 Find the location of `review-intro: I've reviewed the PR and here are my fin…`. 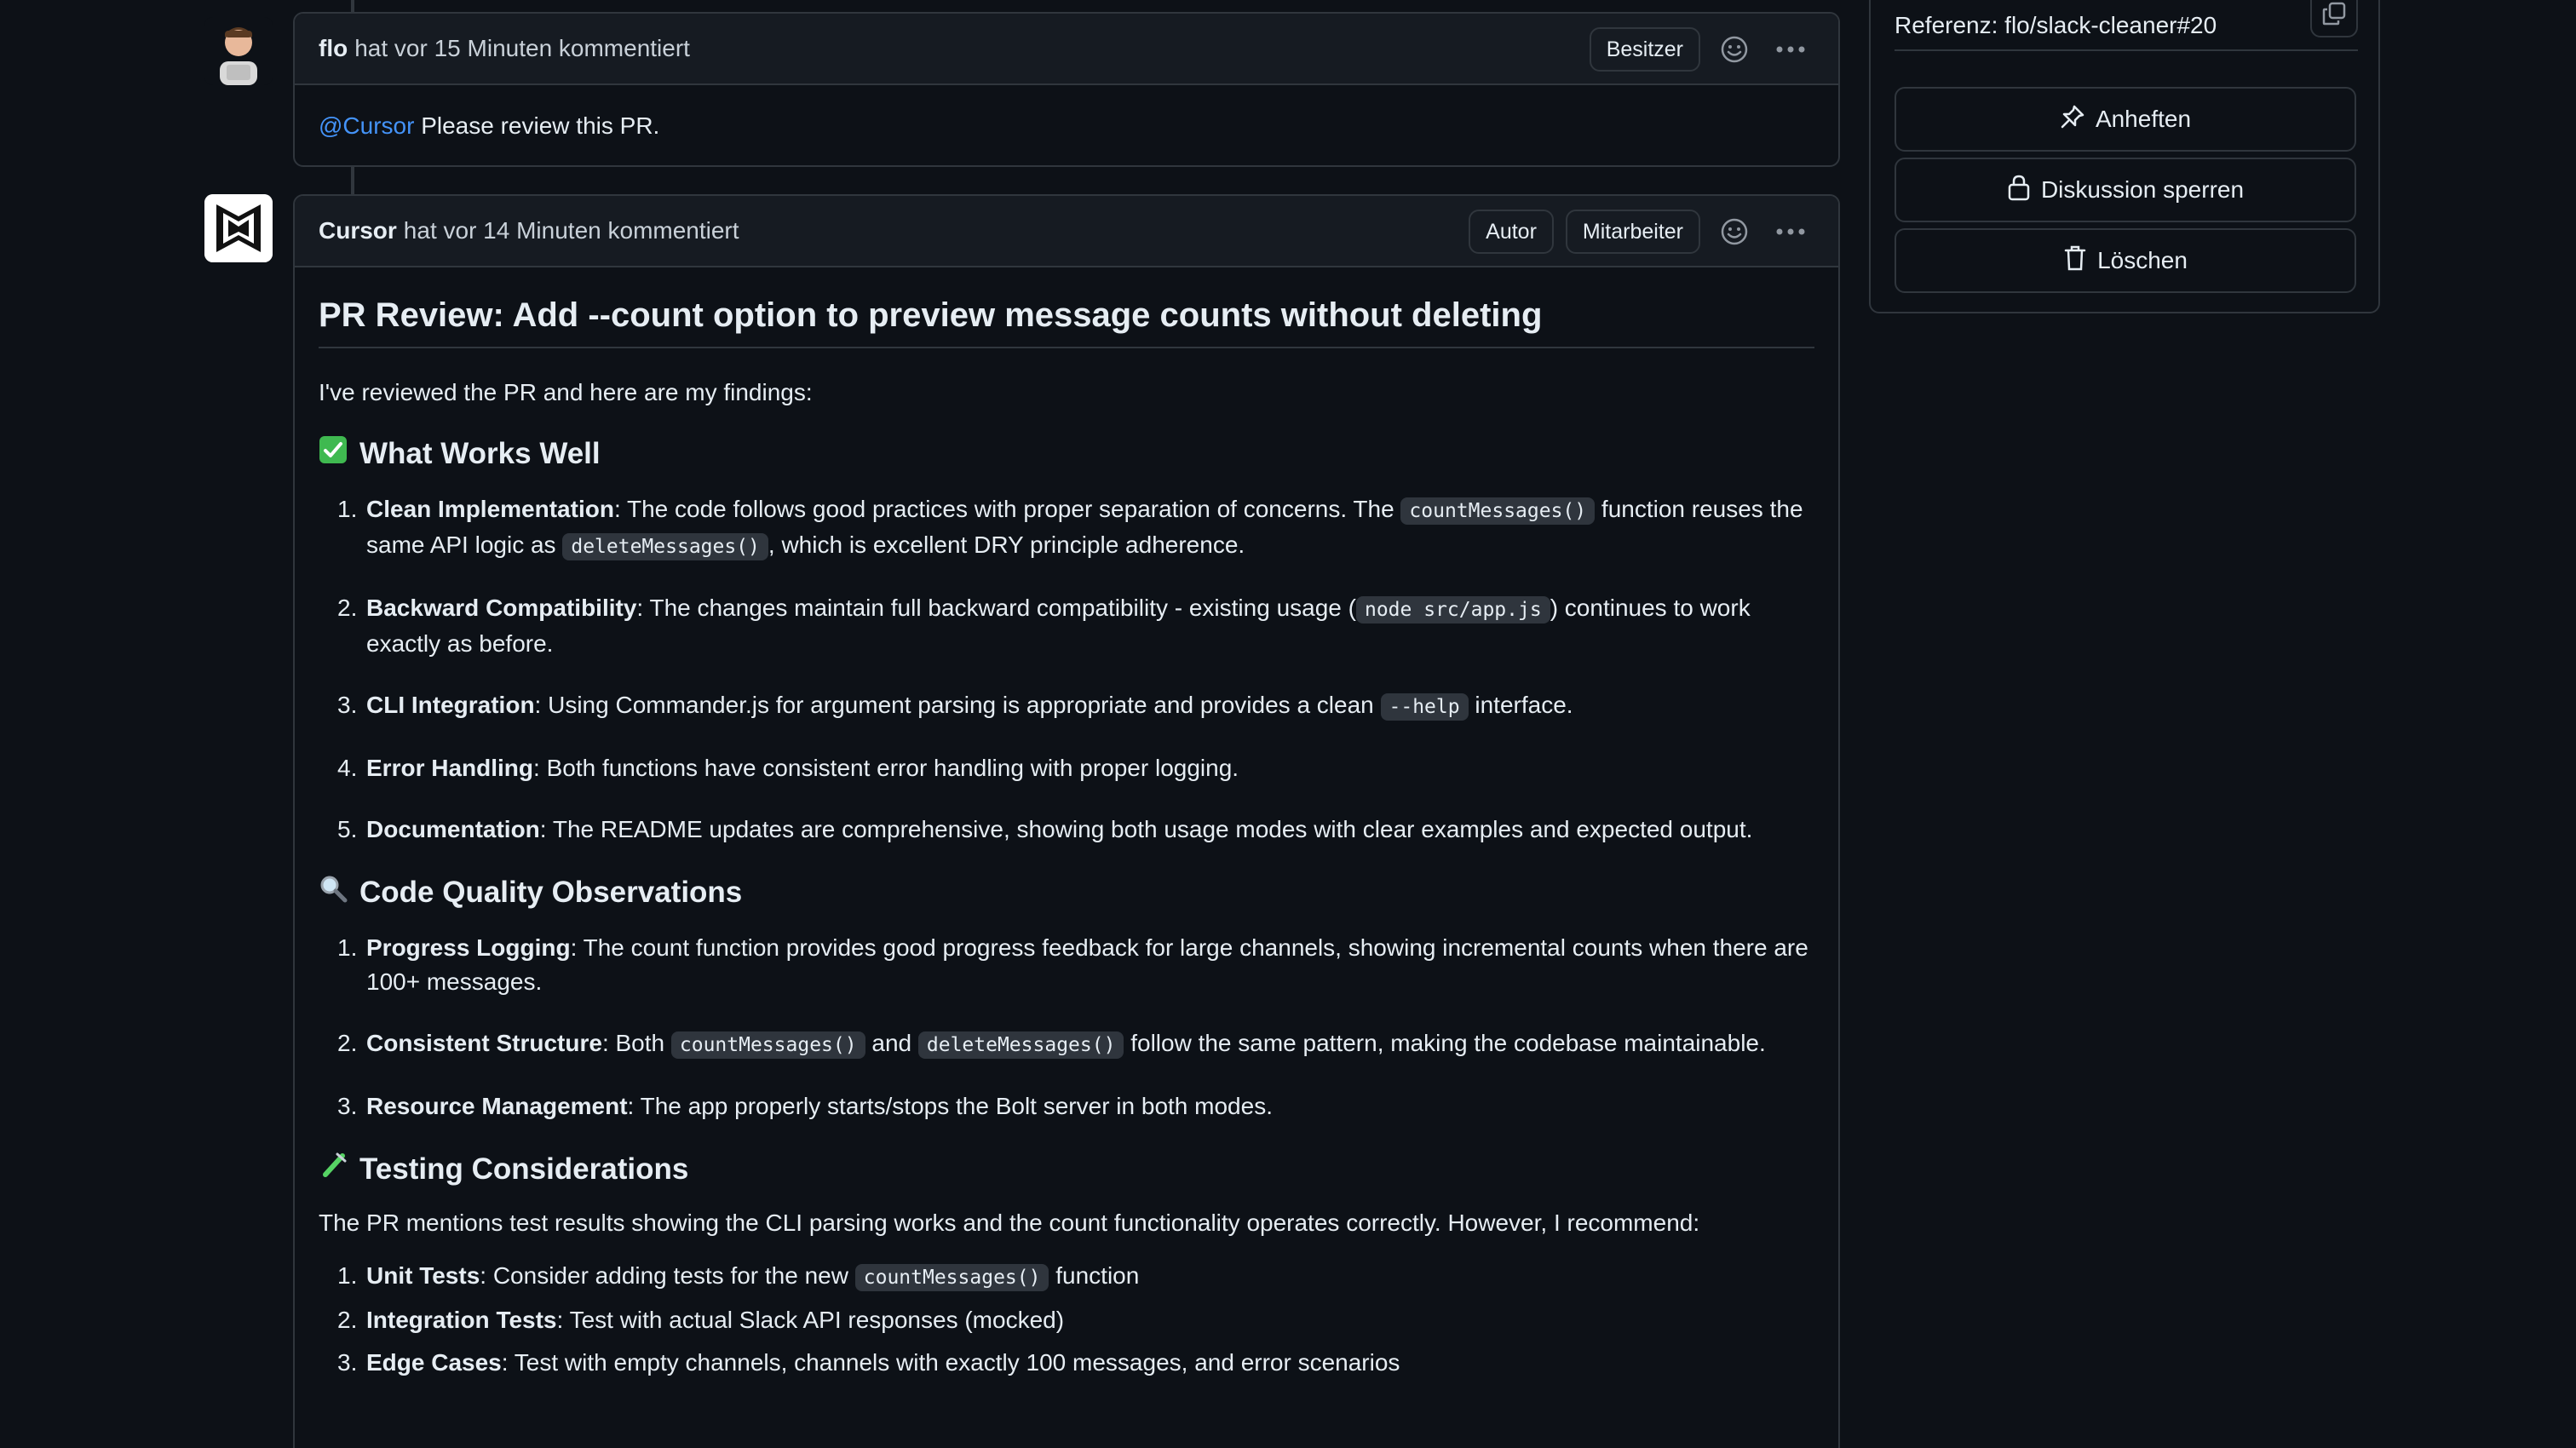

review-intro: I've reviewed the PR and here are my fin… is located at coordinates (566, 392).